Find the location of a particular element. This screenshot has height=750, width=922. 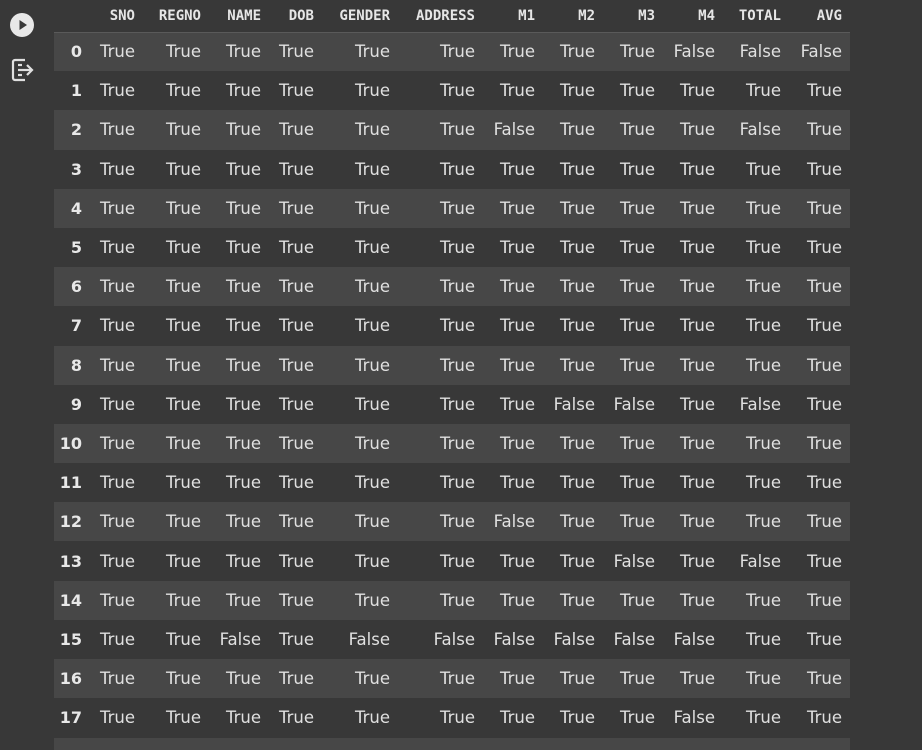

row-index: 9 is located at coordinates (76, 404).